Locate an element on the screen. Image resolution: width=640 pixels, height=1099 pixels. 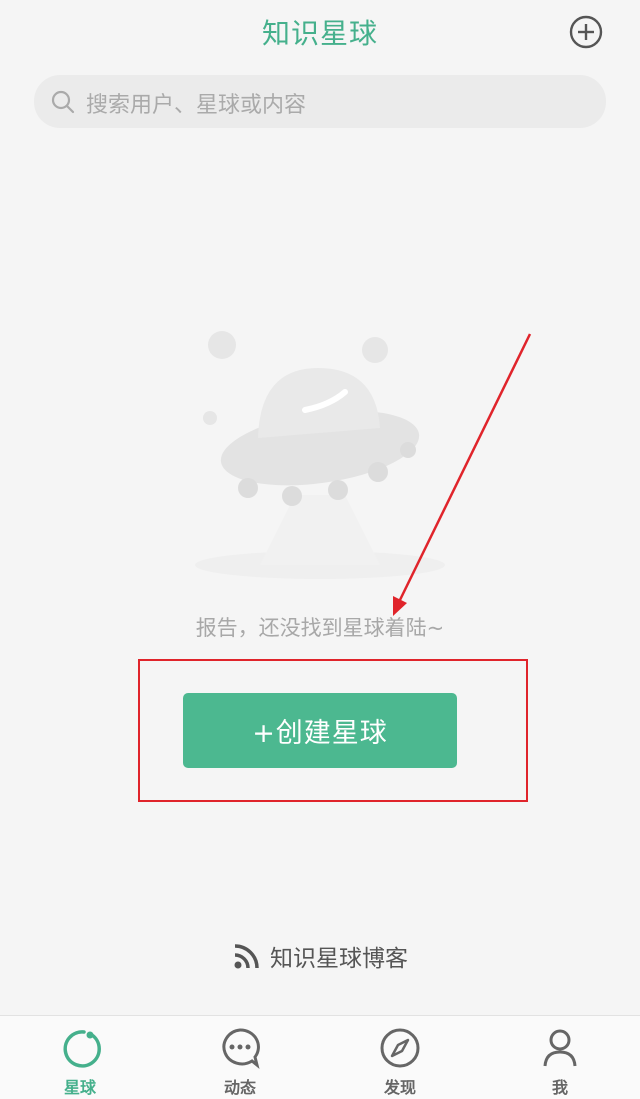
tab-label: 星球 is located at coordinates (79, 1087).